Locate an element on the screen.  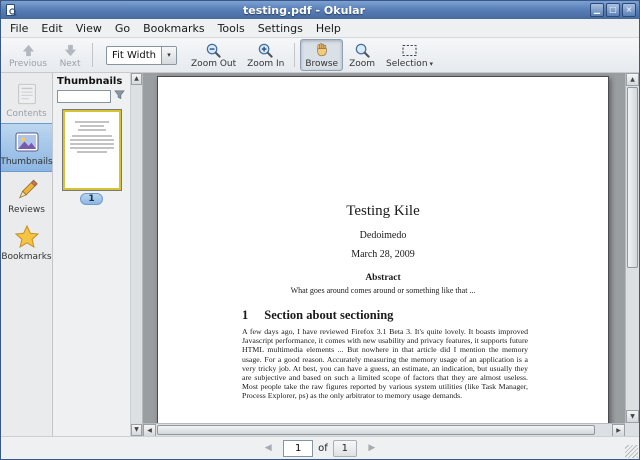
zoom-level-combobox: Fit Width ▾ is located at coordinates (142, 55).